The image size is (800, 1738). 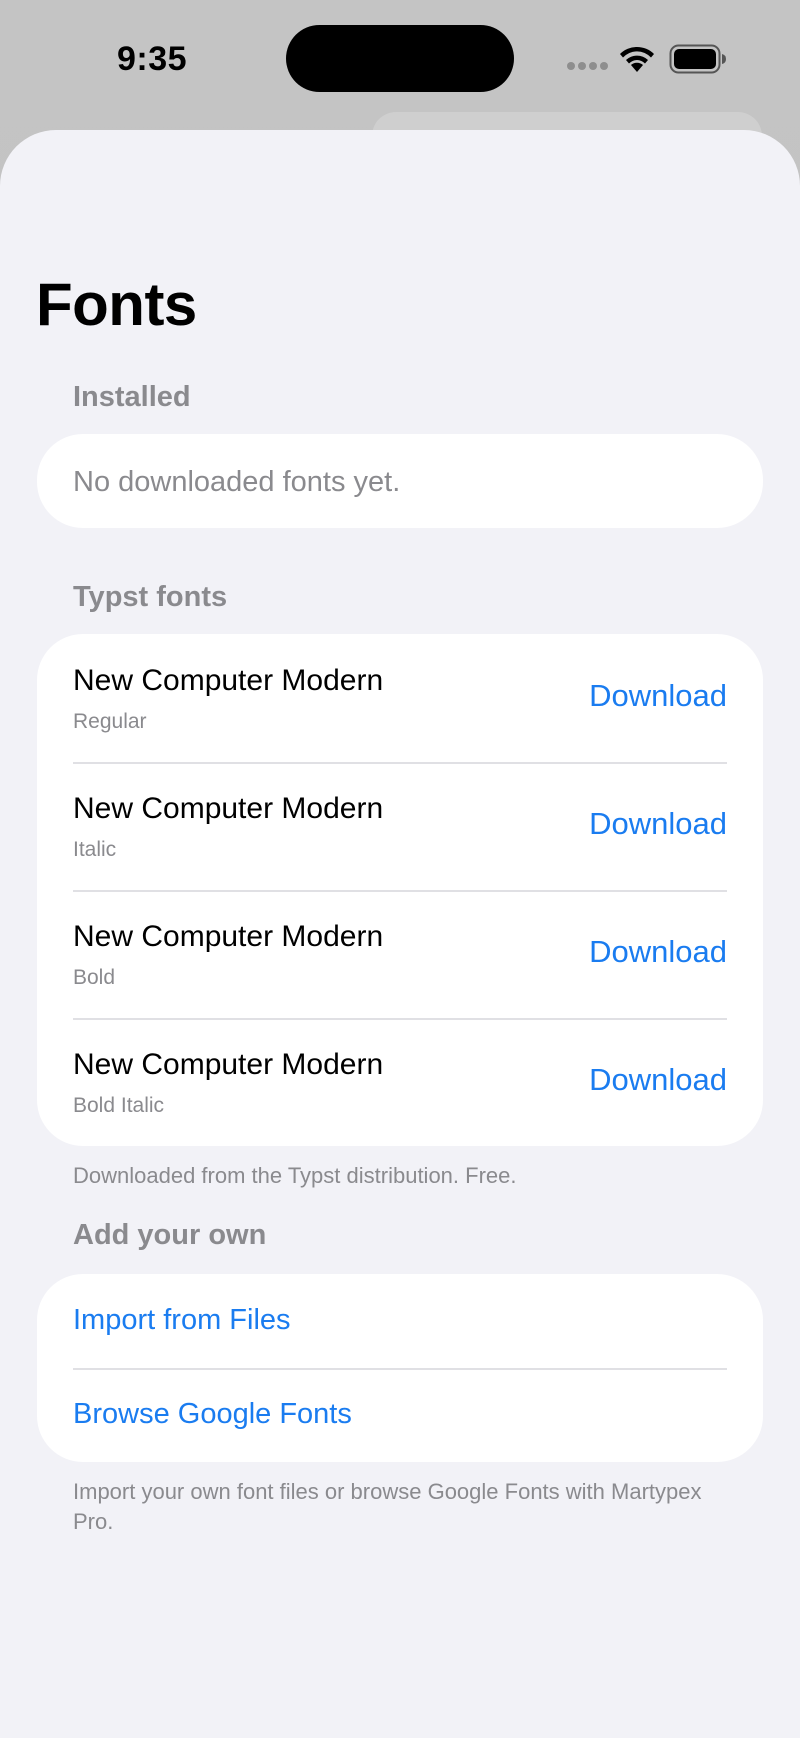 I want to click on font-style: Italic, so click(x=95, y=849).